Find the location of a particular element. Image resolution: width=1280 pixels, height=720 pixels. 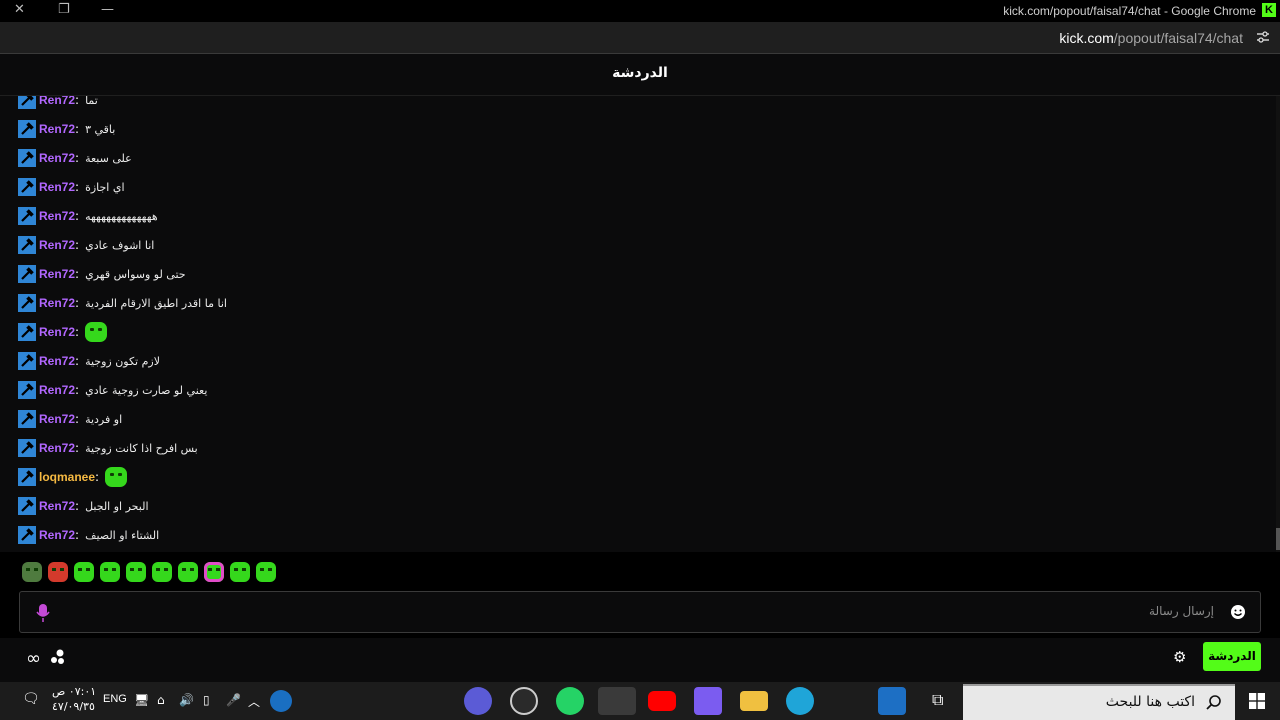

chat-message: Ren72: تما is located at coordinates (58, 103).